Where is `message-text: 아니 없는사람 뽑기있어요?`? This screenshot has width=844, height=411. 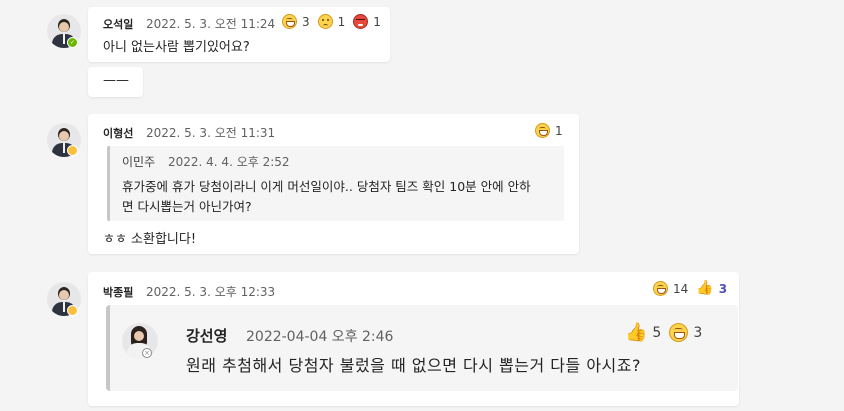
message-text: 아니 없는사람 뽑기있어요? is located at coordinates (176, 47).